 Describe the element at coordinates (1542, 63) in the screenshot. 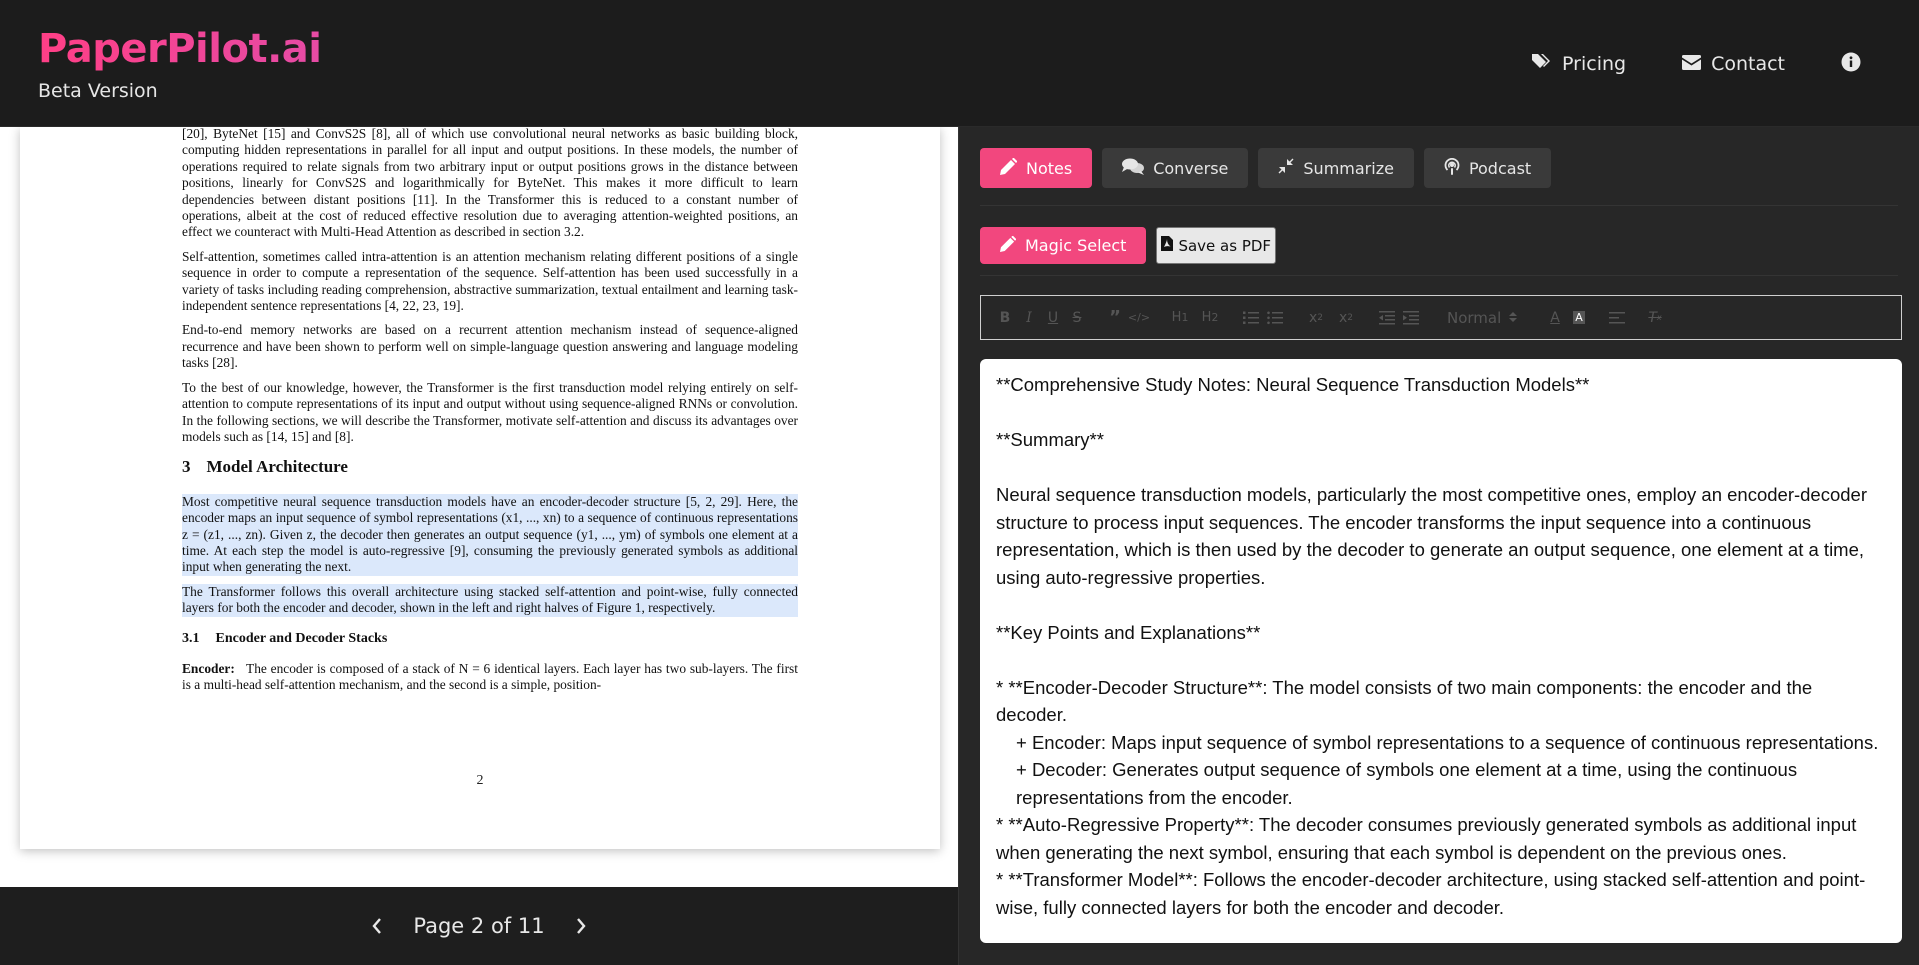

I see `tags-icon` at that location.